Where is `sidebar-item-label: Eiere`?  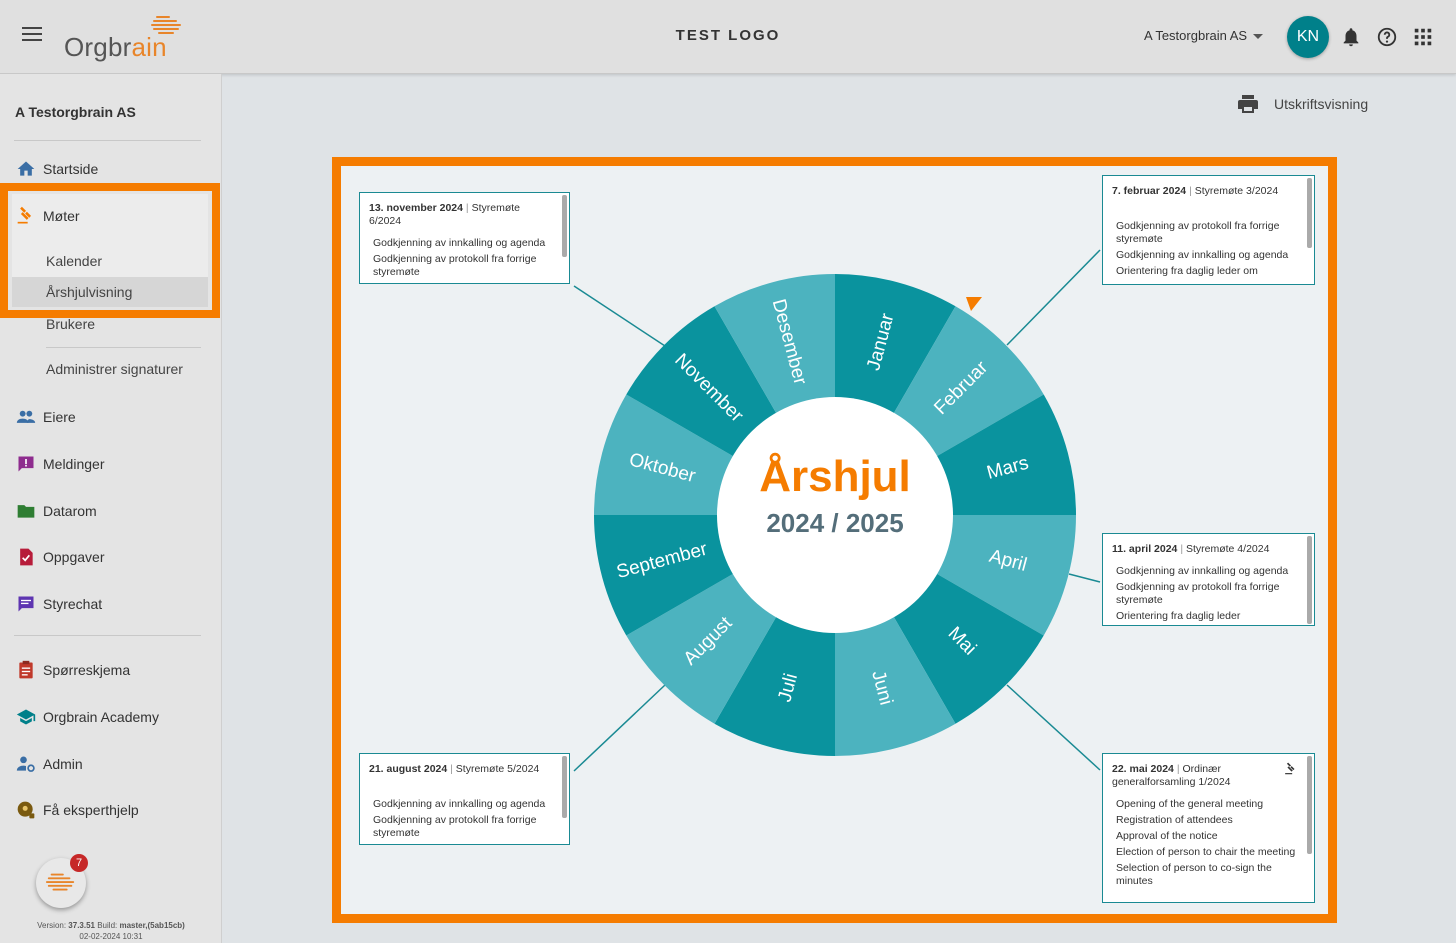 sidebar-item-label: Eiere is located at coordinates (59, 417).